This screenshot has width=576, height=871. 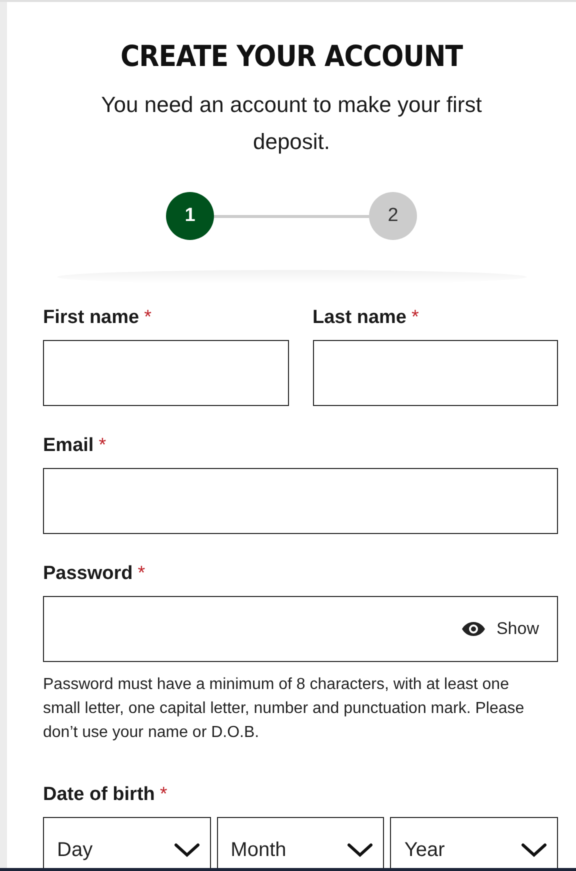 I want to click on field-label: Password *, so click(x=94, y=574).